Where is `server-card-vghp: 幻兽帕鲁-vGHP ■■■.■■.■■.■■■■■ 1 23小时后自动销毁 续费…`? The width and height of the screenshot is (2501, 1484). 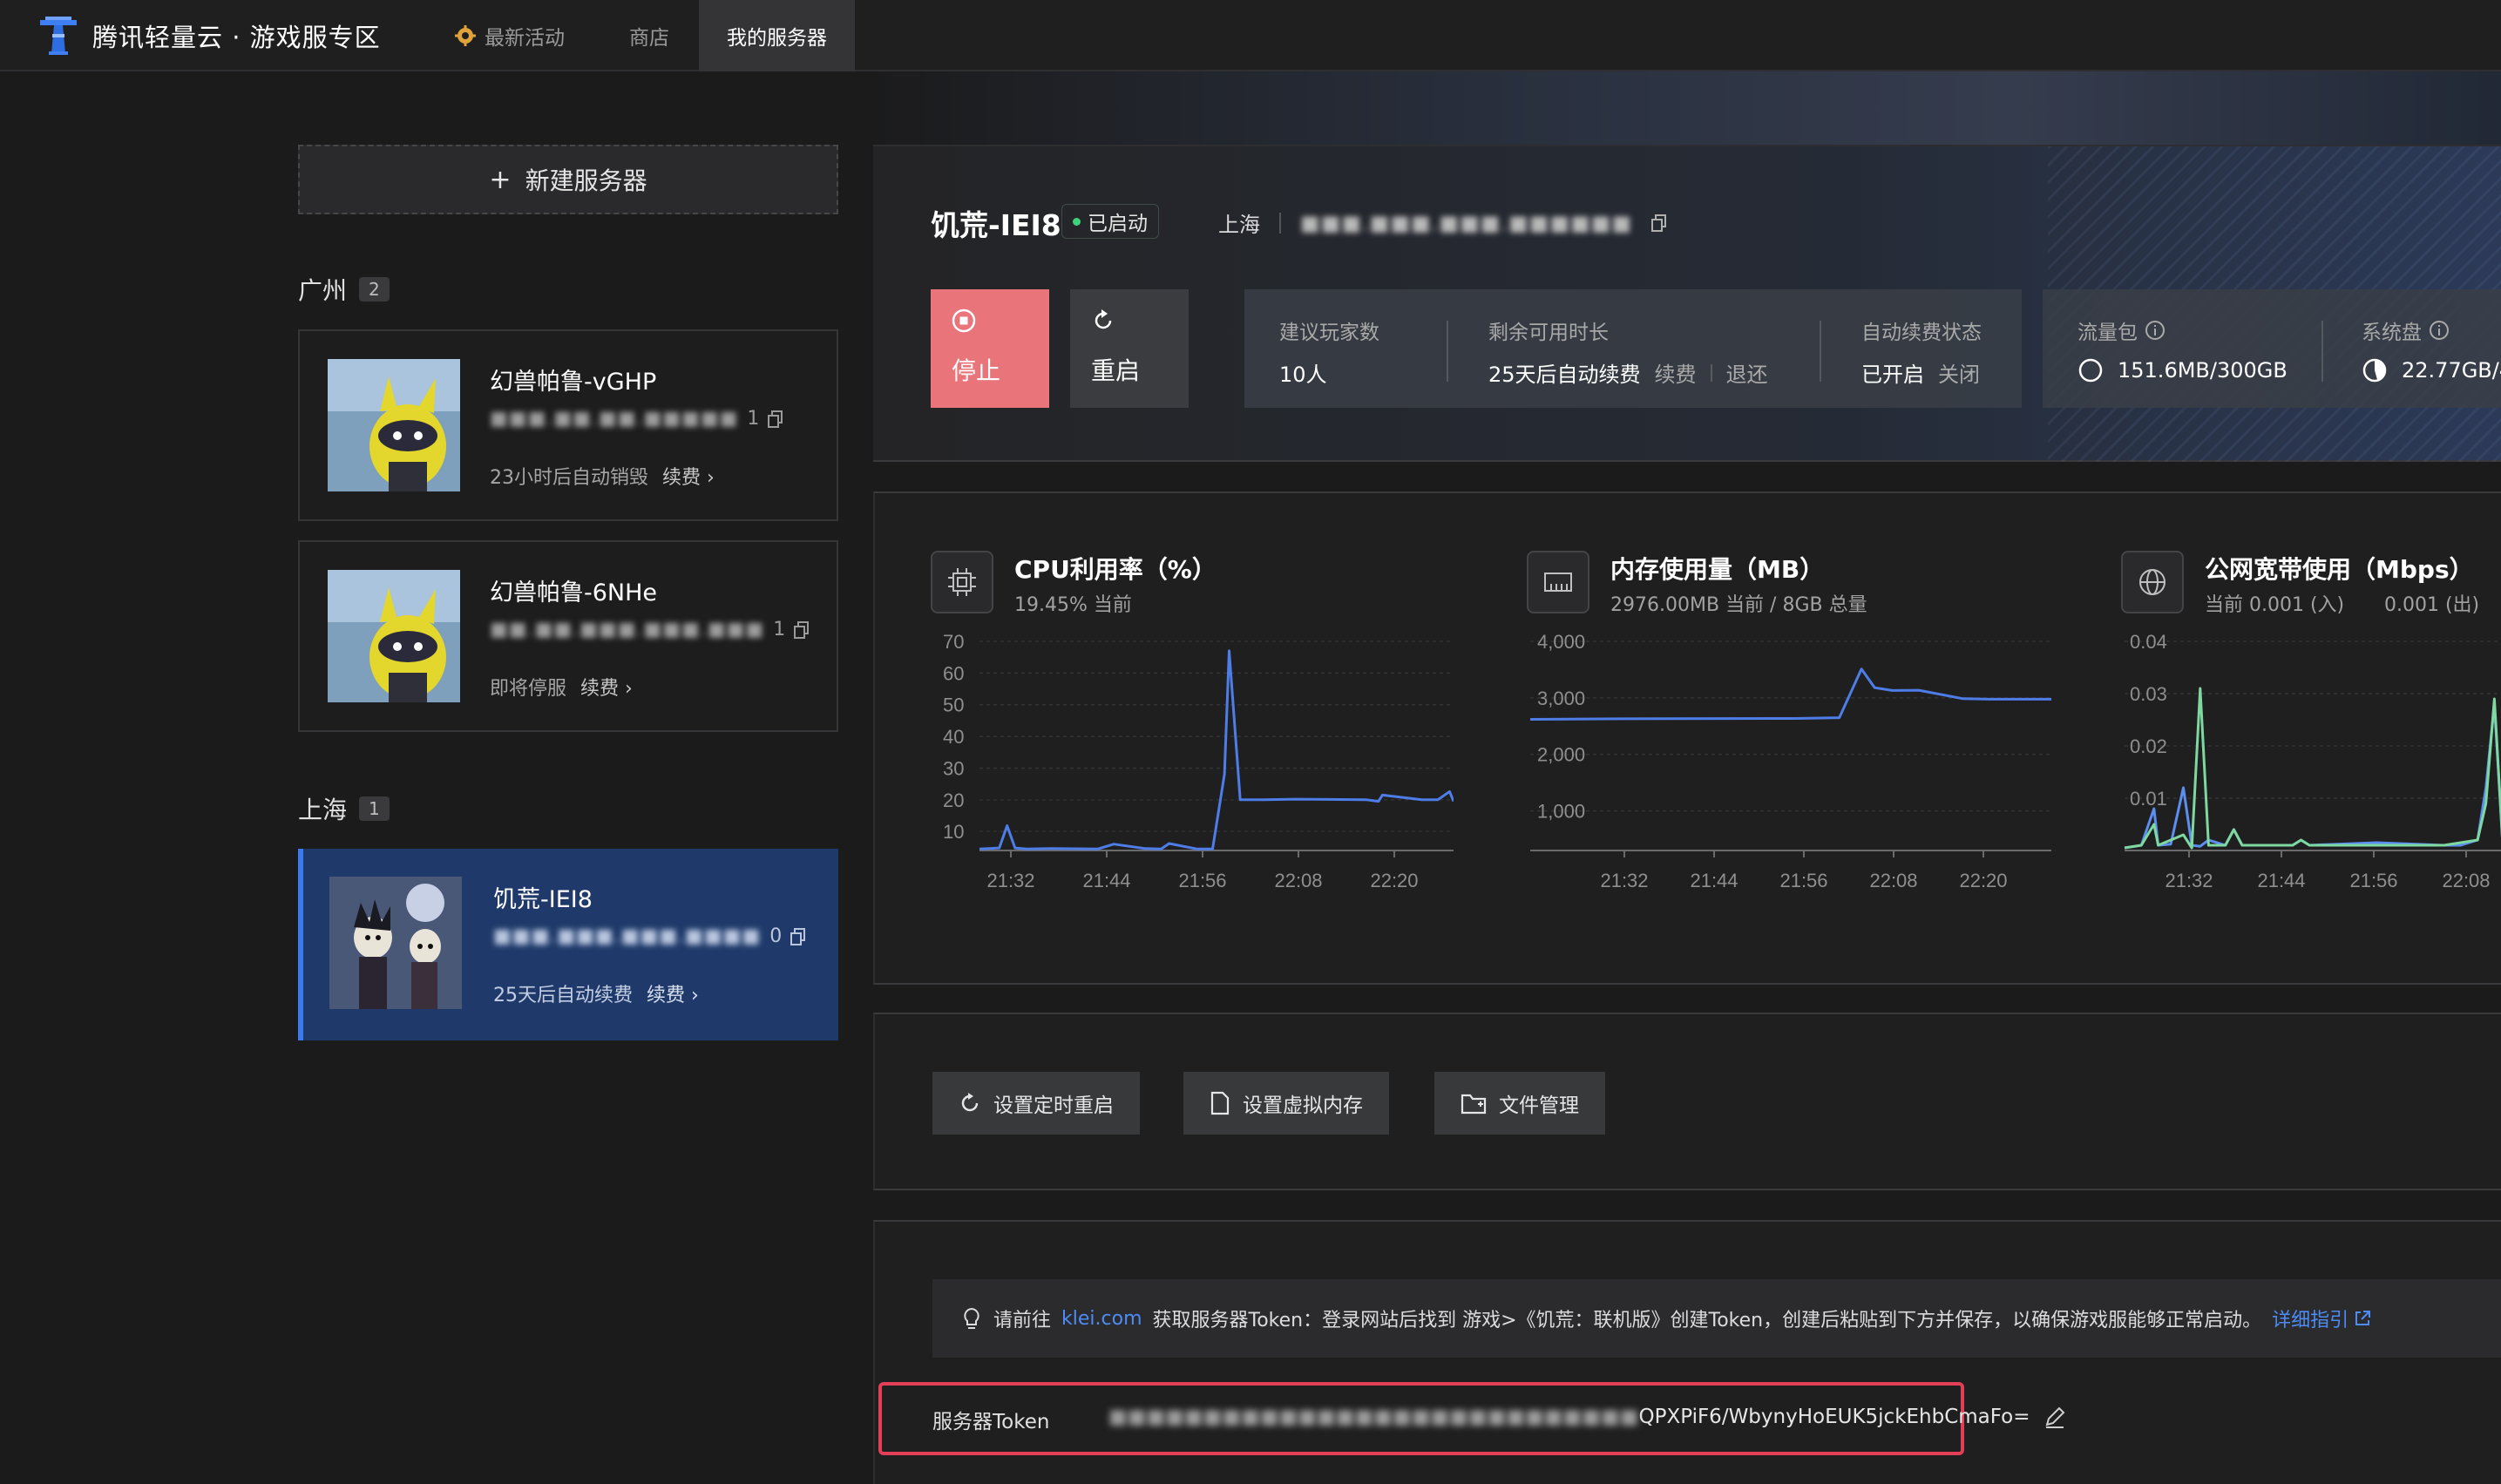
server-card-vghp: 幻兽帕鲁-vGHP ■■■.■■.■■.■■■■■ 1 23小时后自动销毁 续费… is located at coordinates (568, 425).